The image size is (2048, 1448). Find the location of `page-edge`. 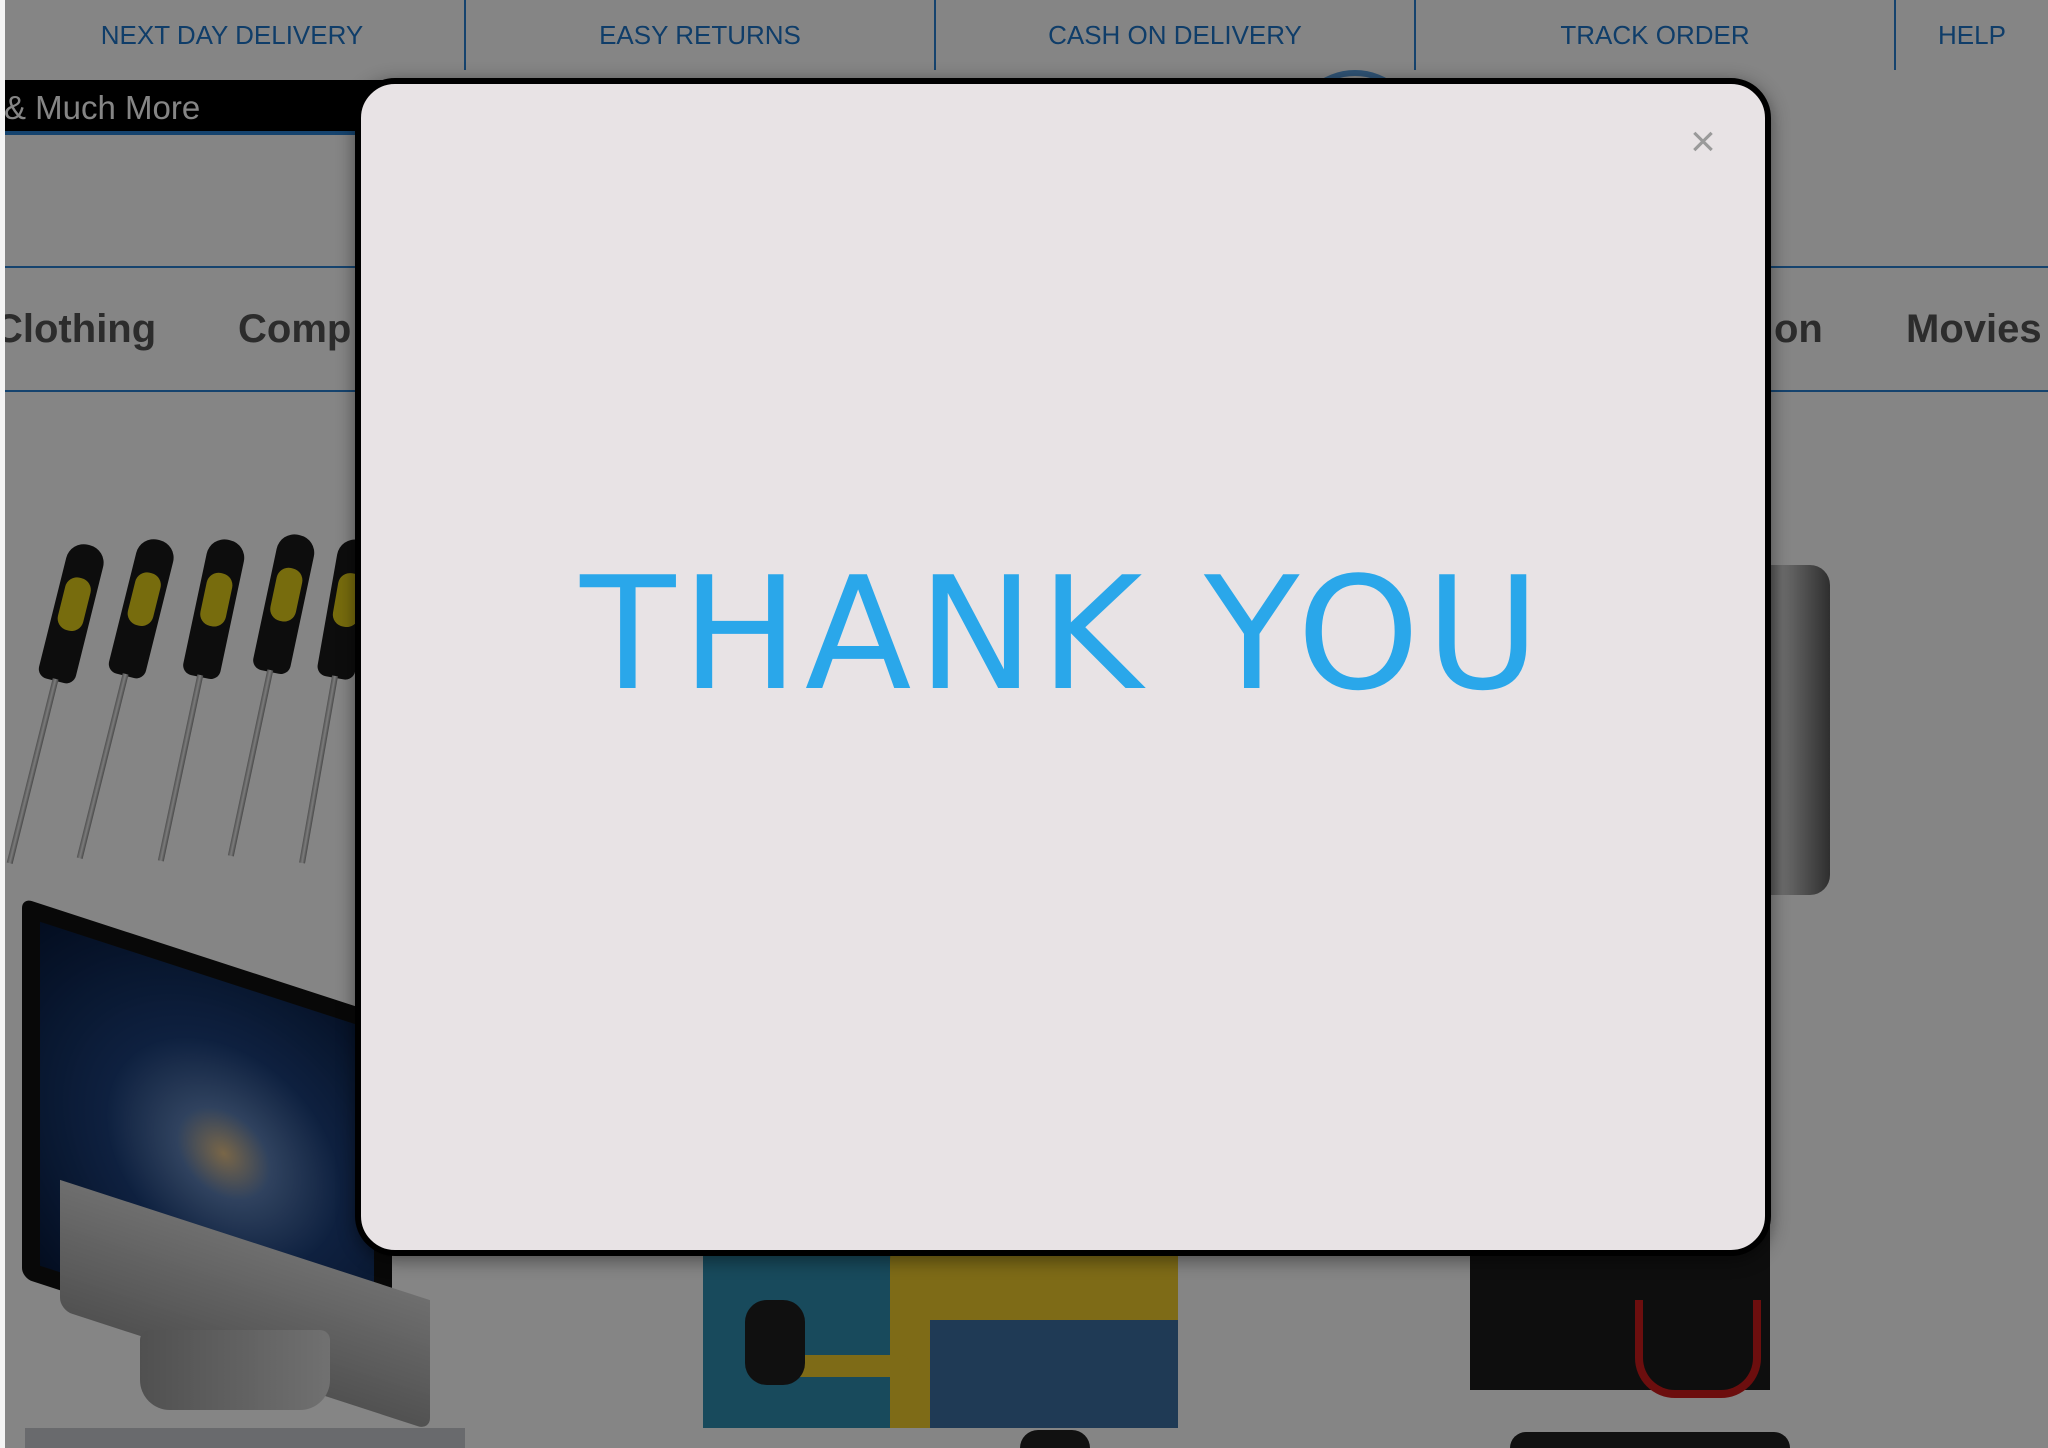

page-edge is located at coordinates (2, 724).